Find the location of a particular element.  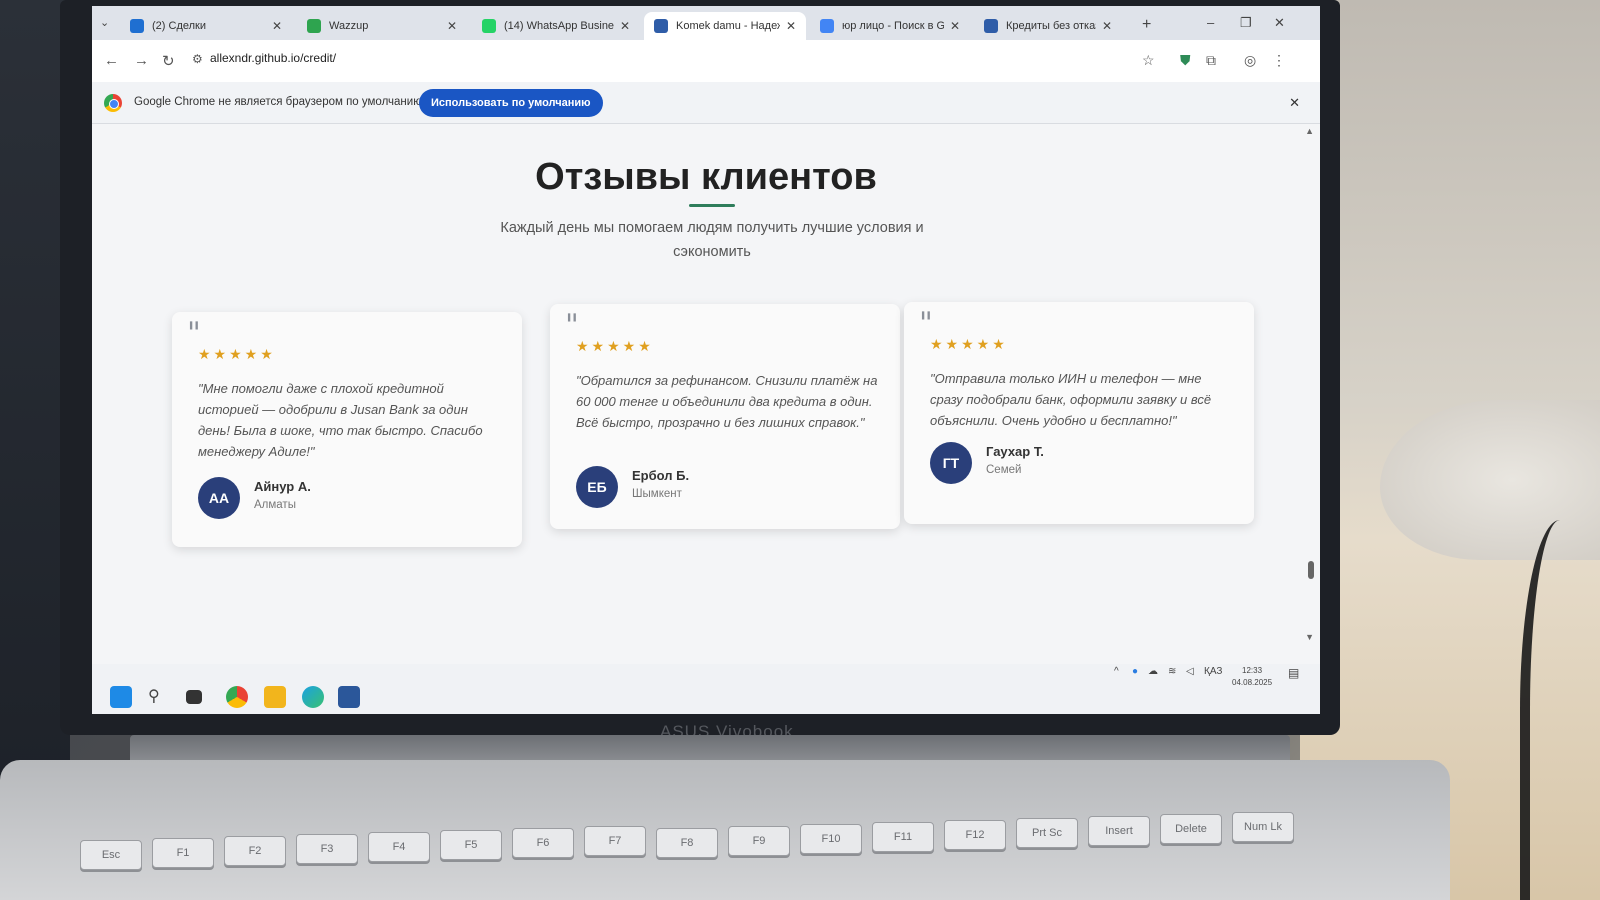

key-4: F4 is located at coordinates (399, 847).